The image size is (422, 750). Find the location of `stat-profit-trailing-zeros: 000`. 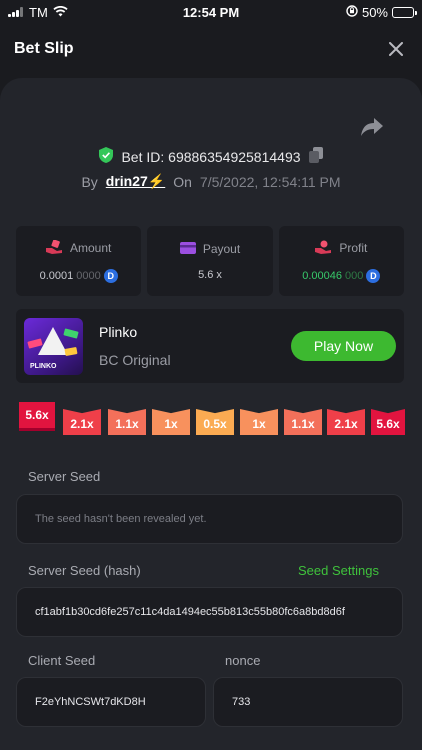

stat-profit-trailing-zeros: 000 is located at coordinates (354, 275).